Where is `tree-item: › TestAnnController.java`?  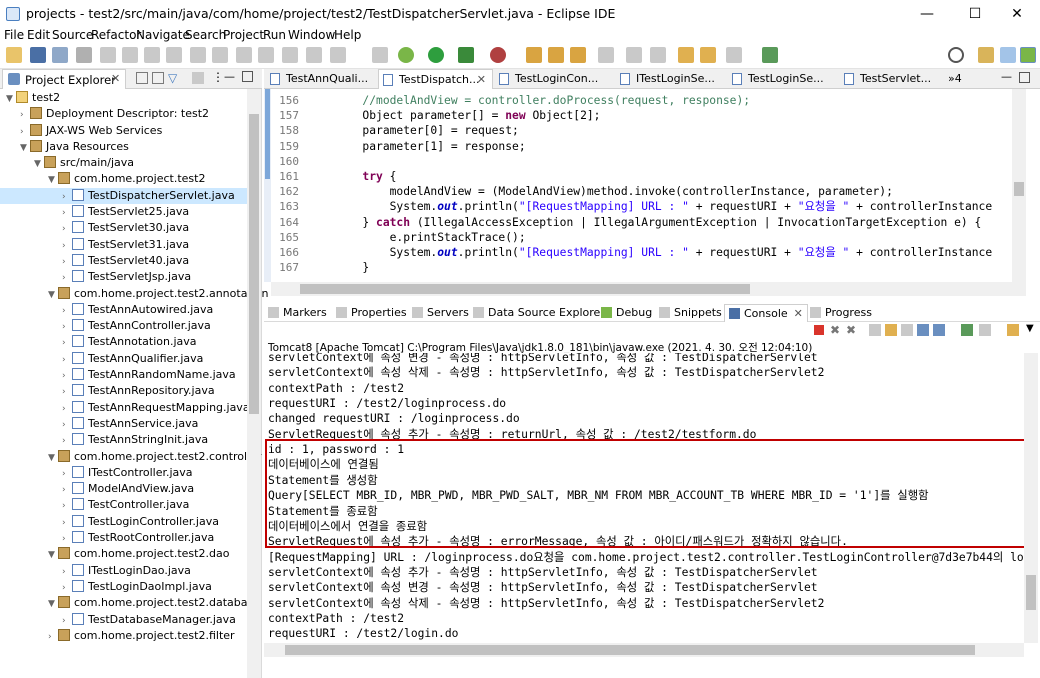
tree-item: › TestAnnController.java is located at coordinates (123, 326).